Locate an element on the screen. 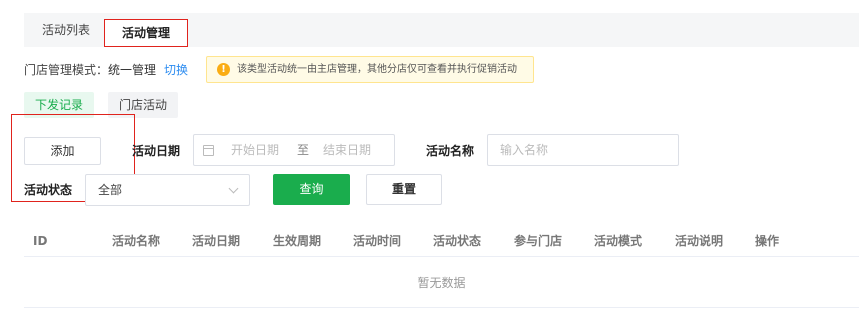 The width and height of the screenshot is (859, 316). date-range-picker: 开始日期 至 结束日期 is located at coordinates (294, 150).